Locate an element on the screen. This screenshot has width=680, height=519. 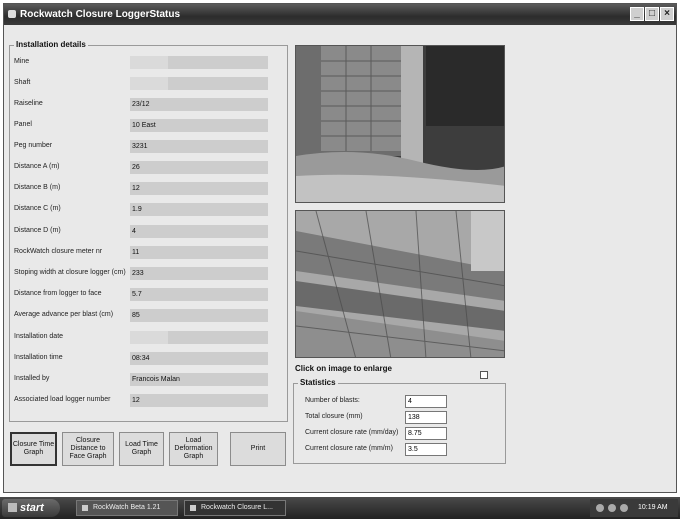
stat-row-rate-m: Current closure rate (mm/m) 3.5 is located at coordinates (380, 450).